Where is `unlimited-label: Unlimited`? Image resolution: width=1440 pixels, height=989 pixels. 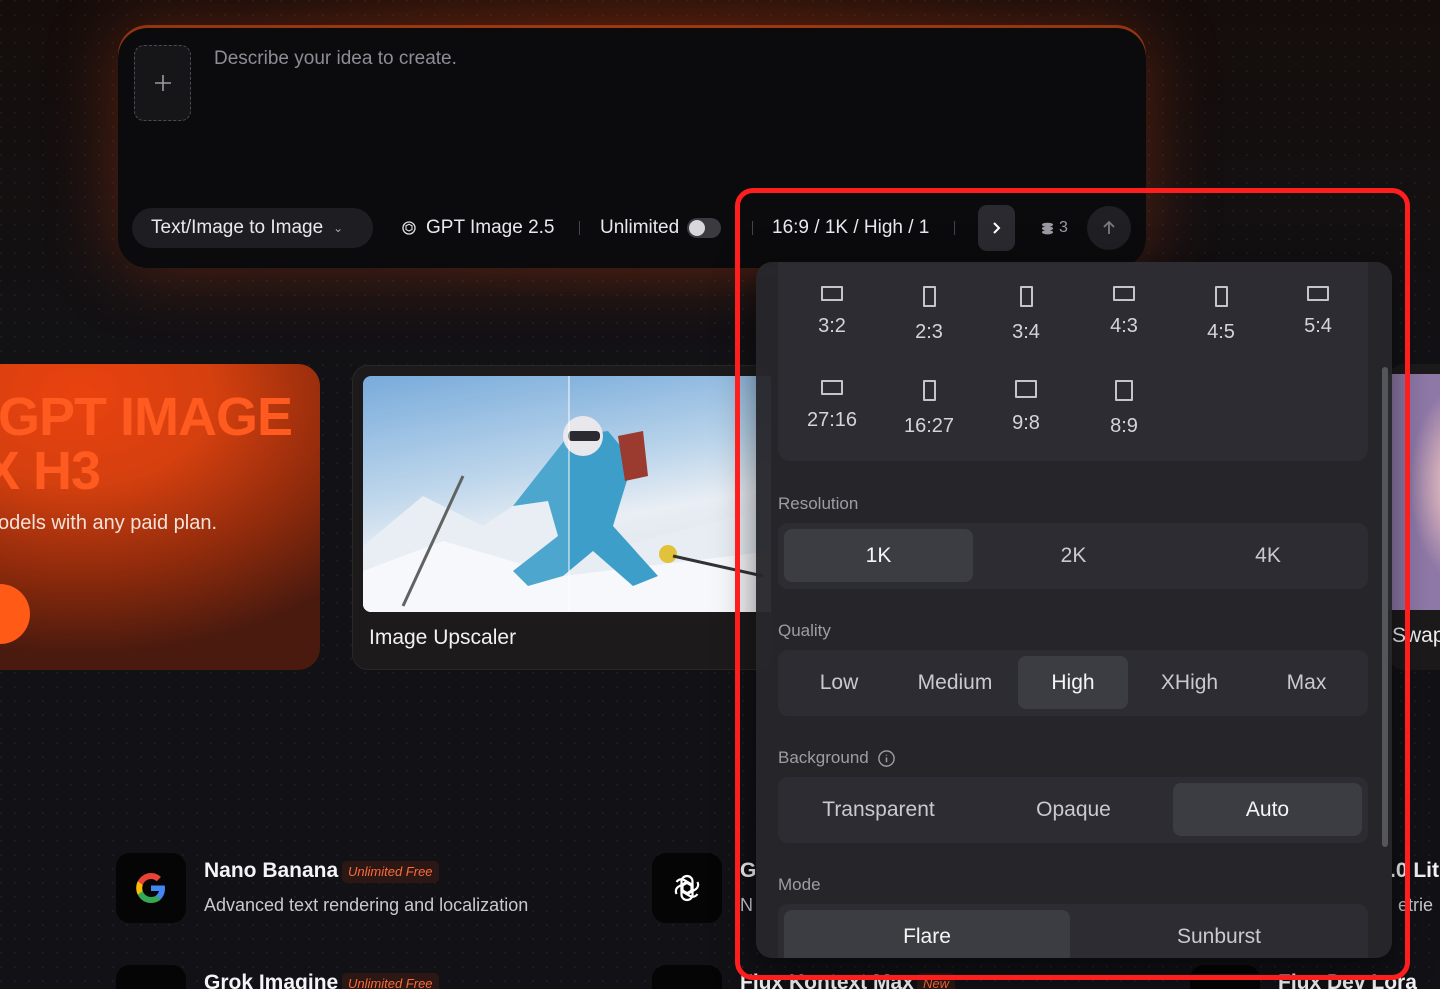 unlimited-label: Unlimited is located at coordinates (640, 227).